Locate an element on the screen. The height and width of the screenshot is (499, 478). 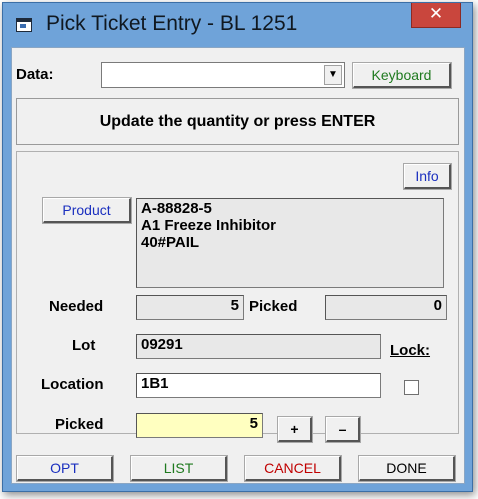
product-code: A-88828-5 is located at coordinates (176, 208).